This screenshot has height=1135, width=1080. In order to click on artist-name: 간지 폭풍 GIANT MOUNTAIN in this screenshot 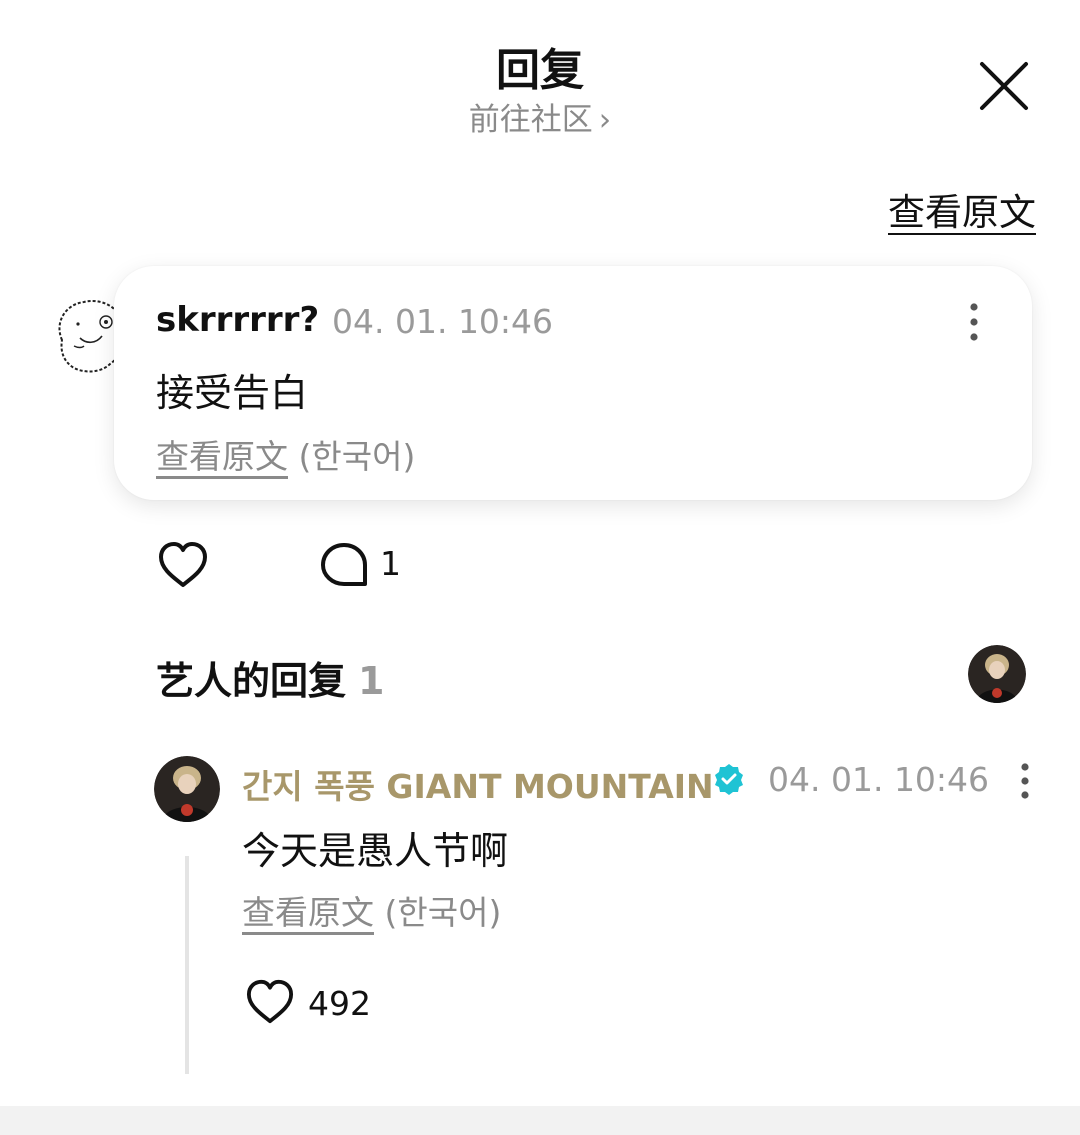, I will do `click(478, 784)`.